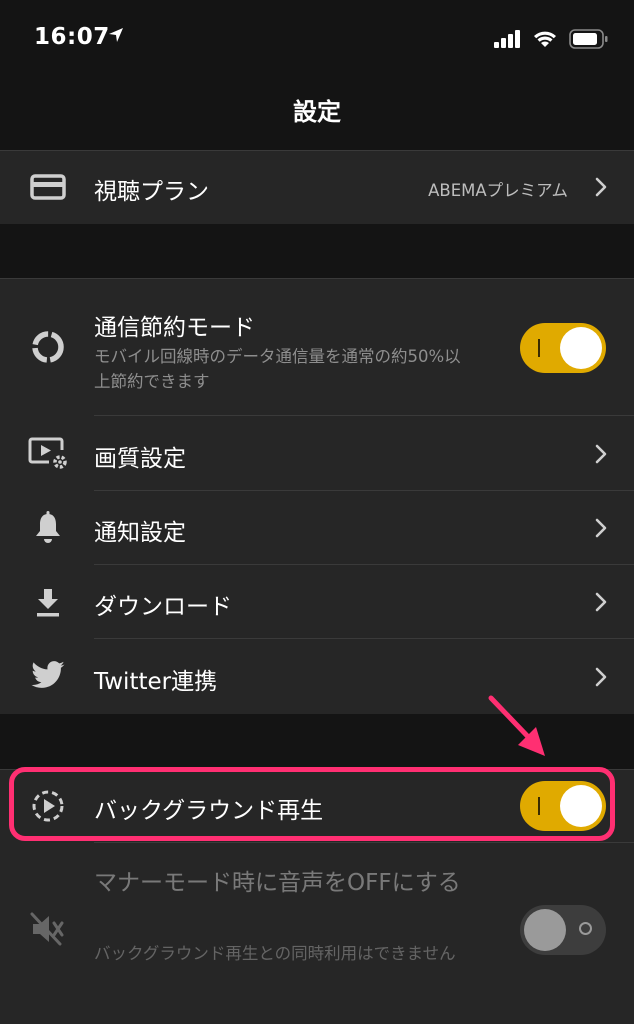 The height and width of the screenshot is (1024, 634). What do you see at coordinates (507, 39) in the screenshot?
I see `cellular-signal-icon` at bounding box center [507, 39].